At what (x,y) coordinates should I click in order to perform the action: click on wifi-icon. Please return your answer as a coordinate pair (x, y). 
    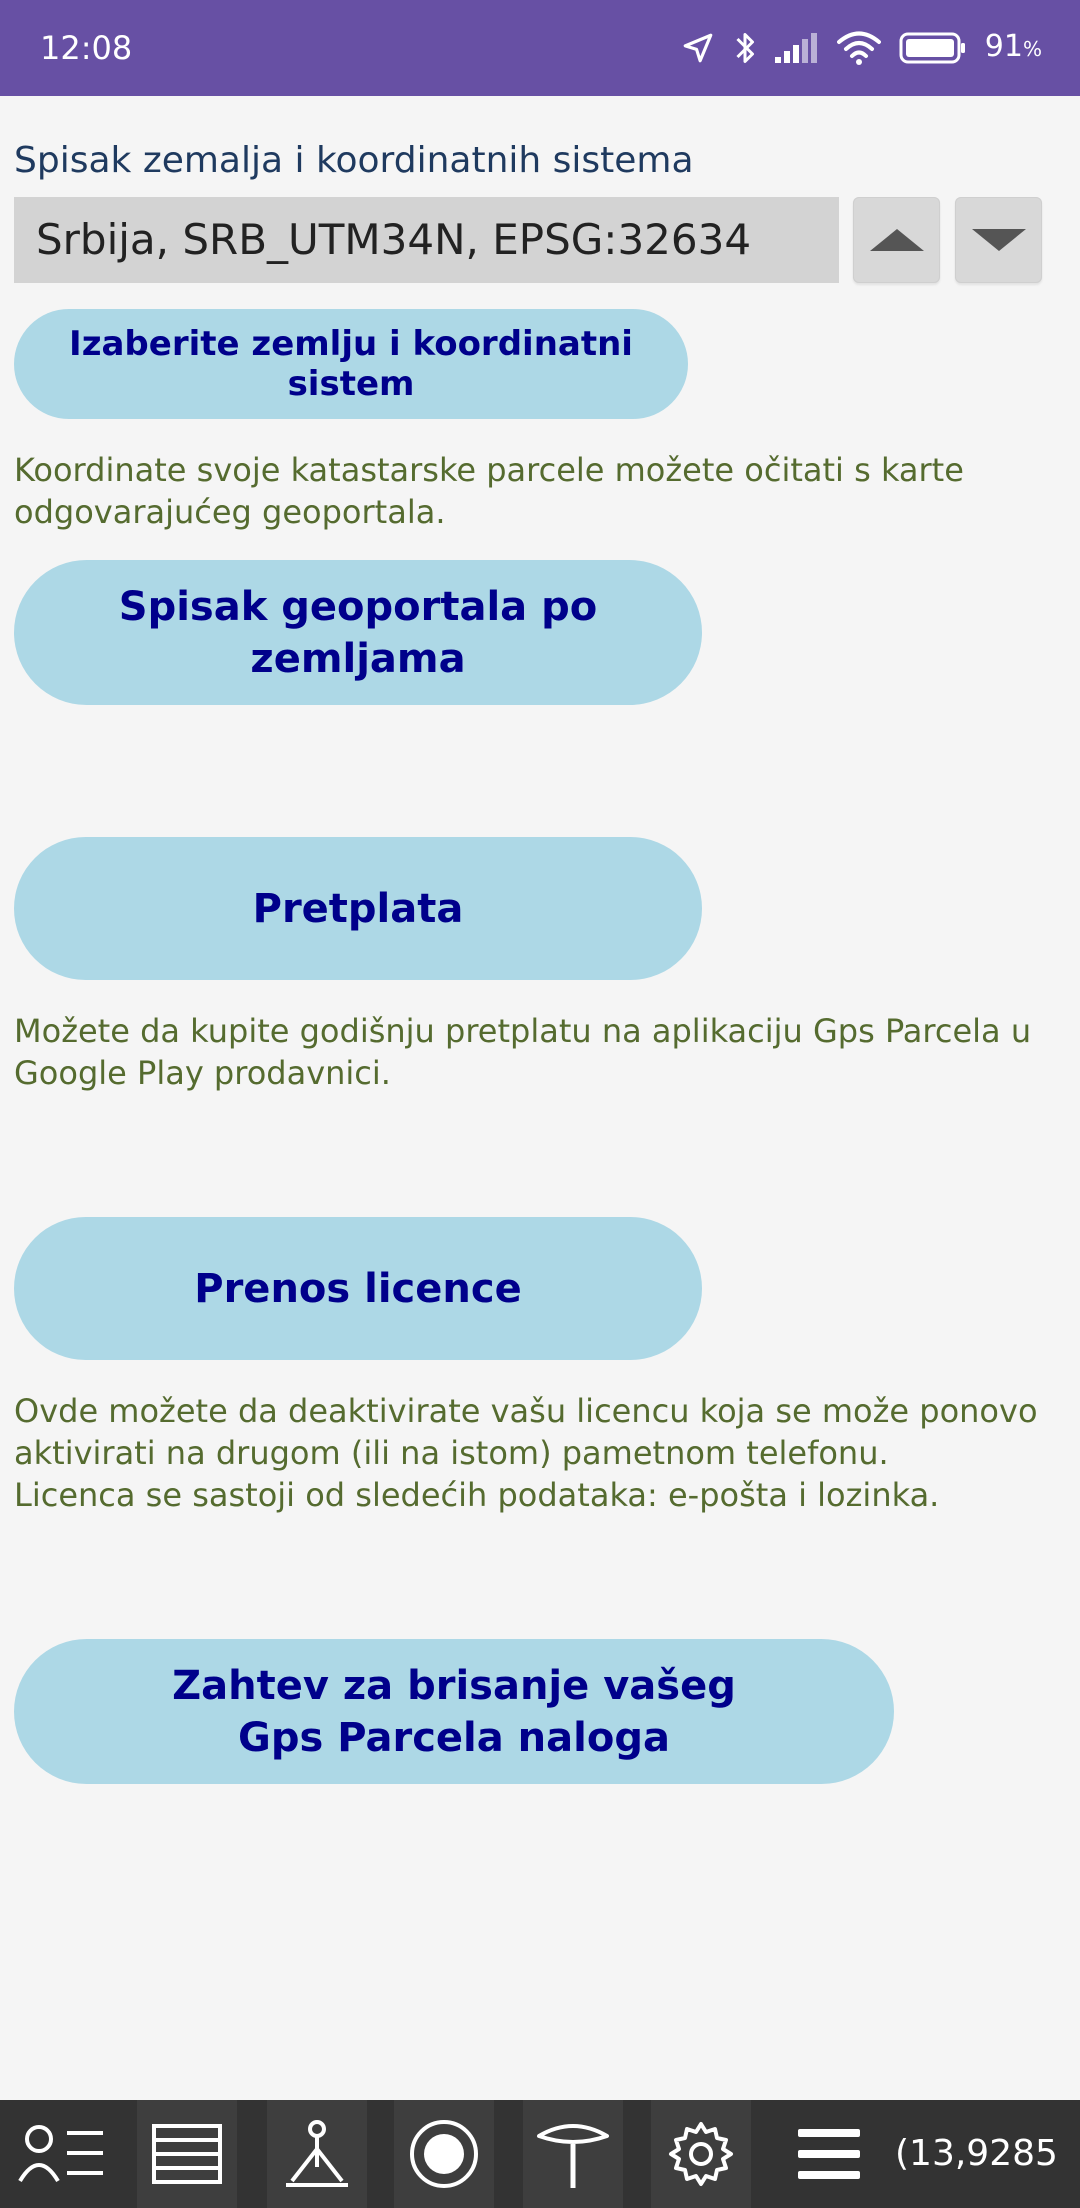
    Looking at the image, I should click on (858, 48).